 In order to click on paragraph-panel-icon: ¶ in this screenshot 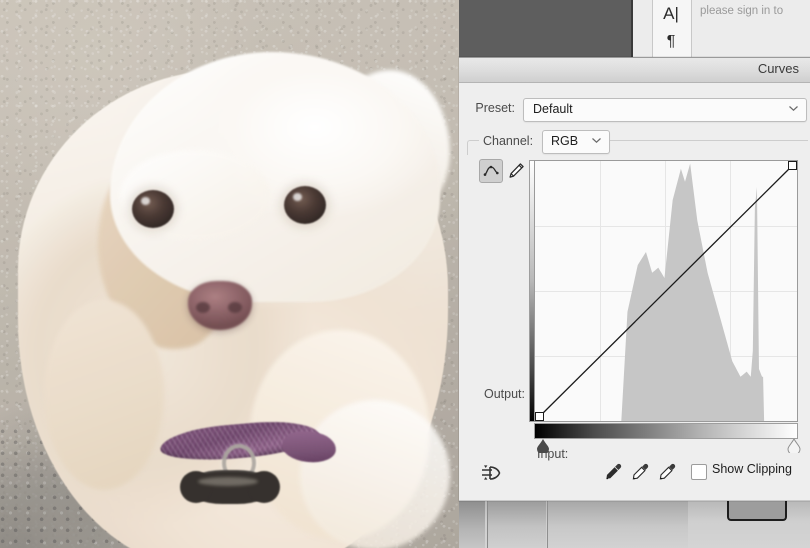, I will do `click(671, 42)`.